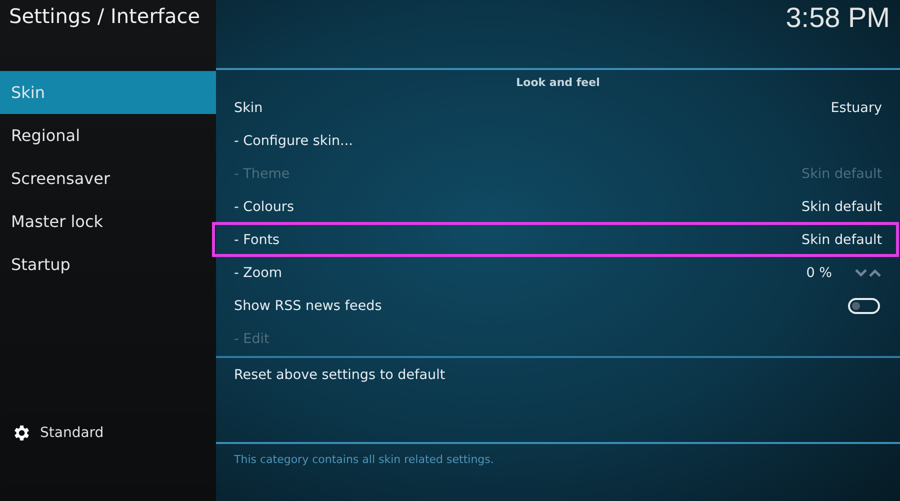  I want to click on category-description: This category contains all skin related settings., so click(364, 459).